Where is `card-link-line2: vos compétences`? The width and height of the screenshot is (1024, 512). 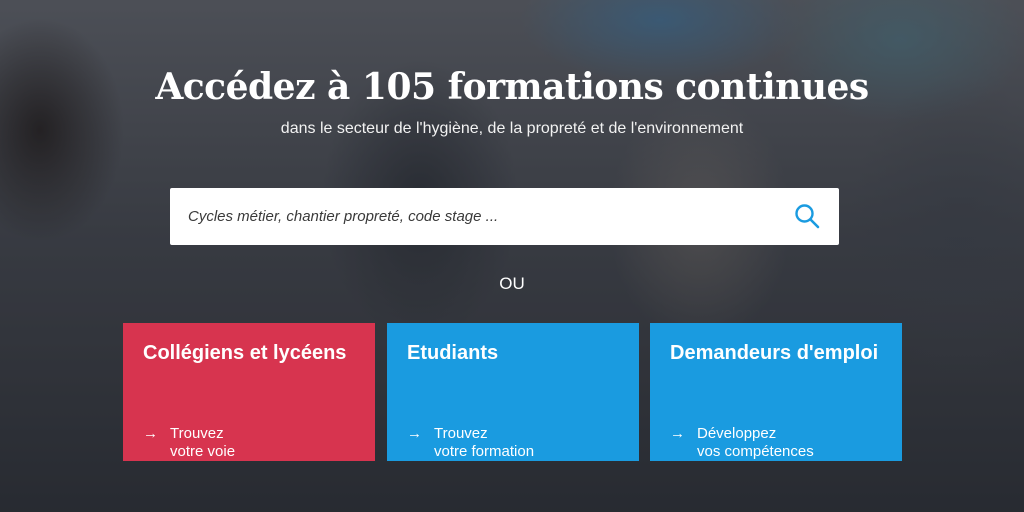 card-link-line2: vos compétences is located at coordinates (755, 451).